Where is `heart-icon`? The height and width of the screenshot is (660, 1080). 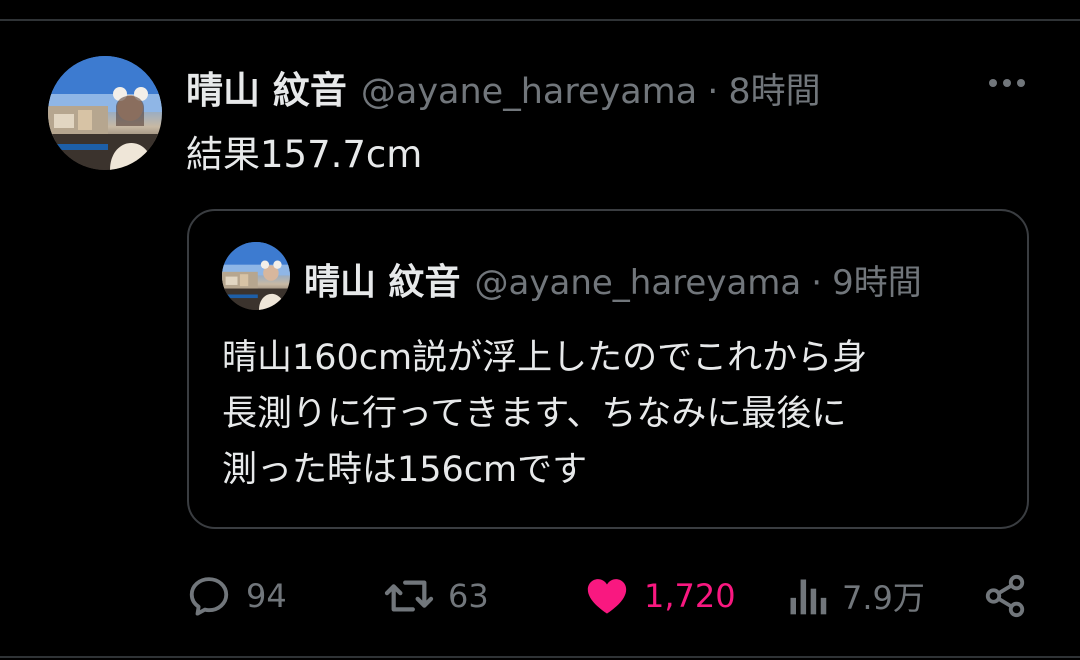
heart-icon is located at coordinates (607, 596).